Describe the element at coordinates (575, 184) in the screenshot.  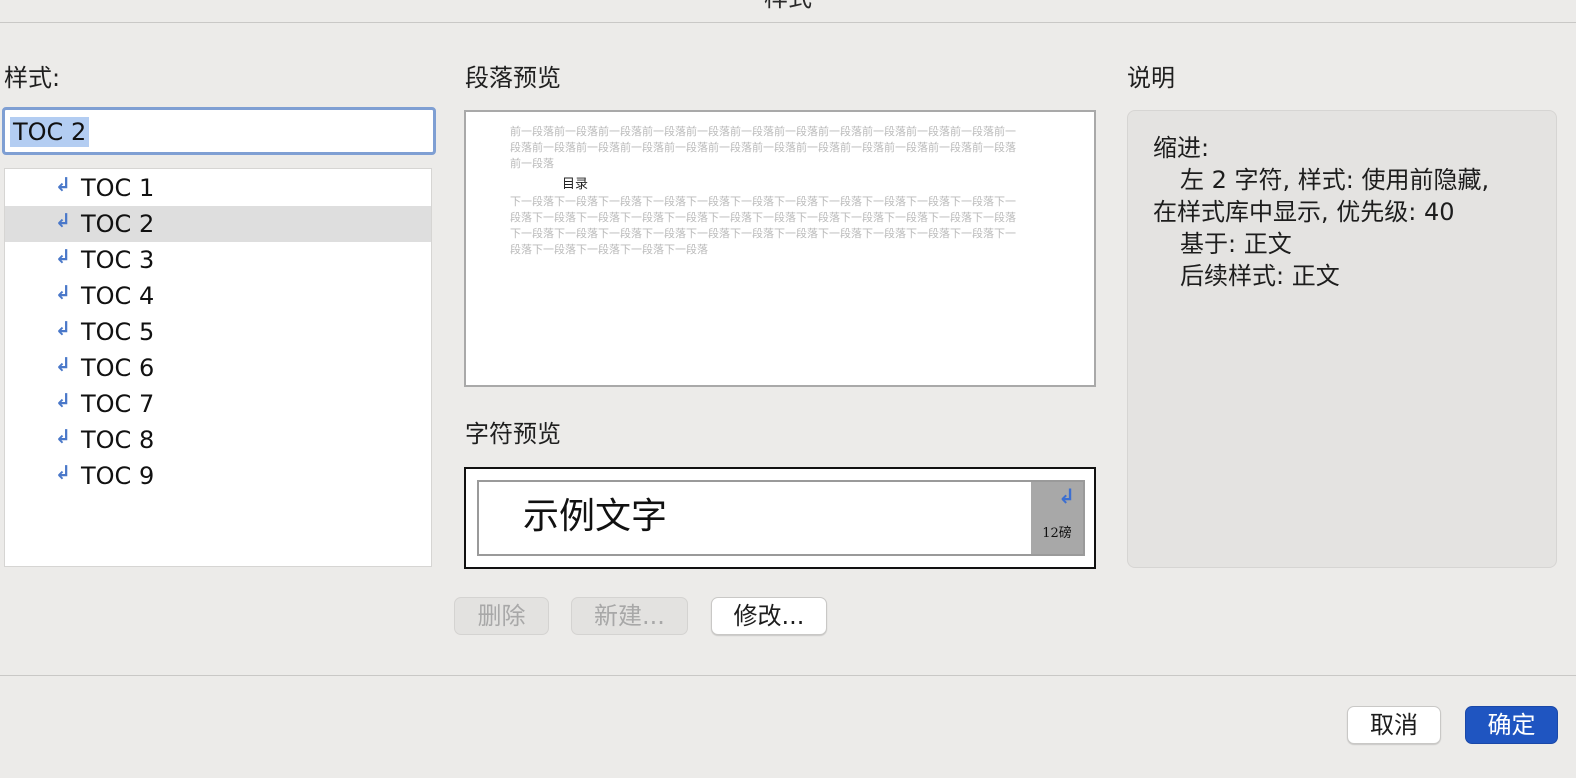
I see `paragraph-sample-text: 目录` at that location.